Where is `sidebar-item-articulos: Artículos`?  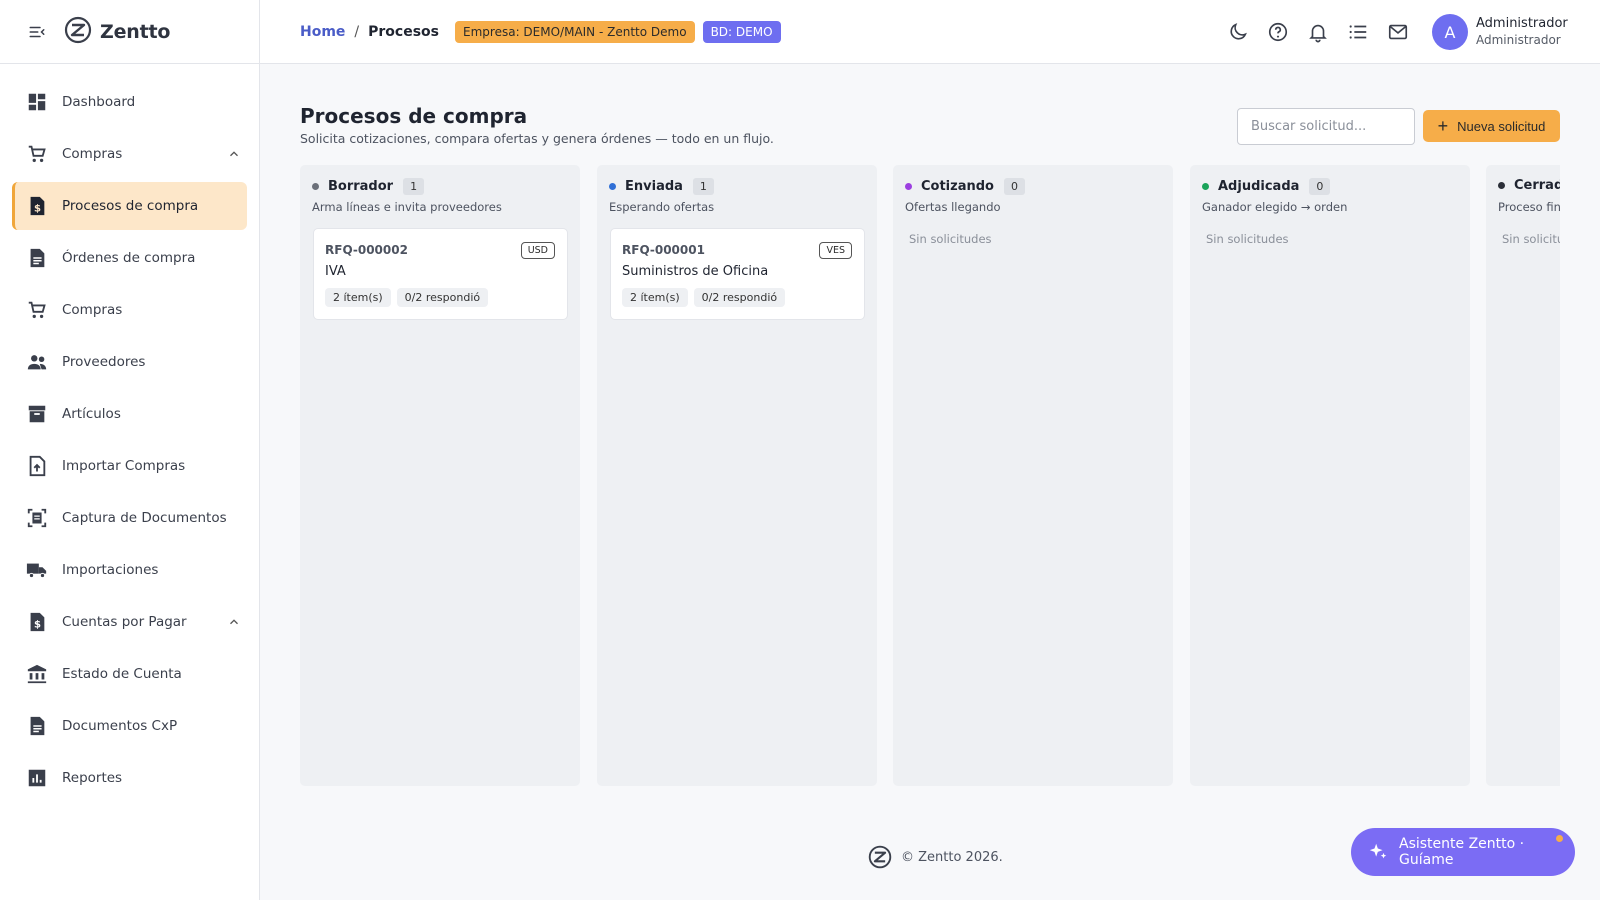 sidebar-item-articulos: Artículos is located at coordinates (129, 414).